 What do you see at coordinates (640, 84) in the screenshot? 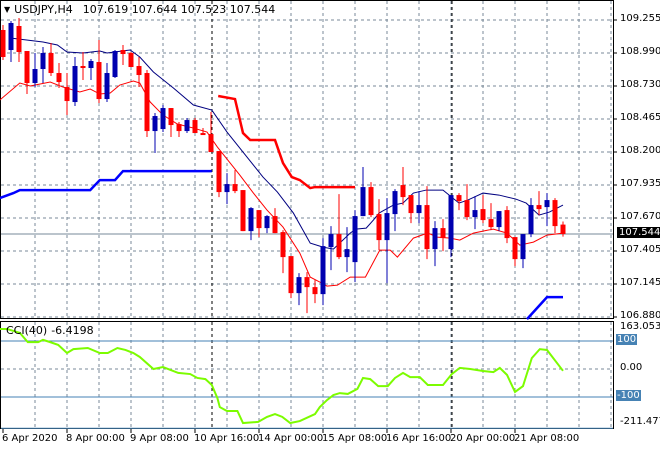
I see `price-tick-label: 108.730` at bounding box center [640, 84].